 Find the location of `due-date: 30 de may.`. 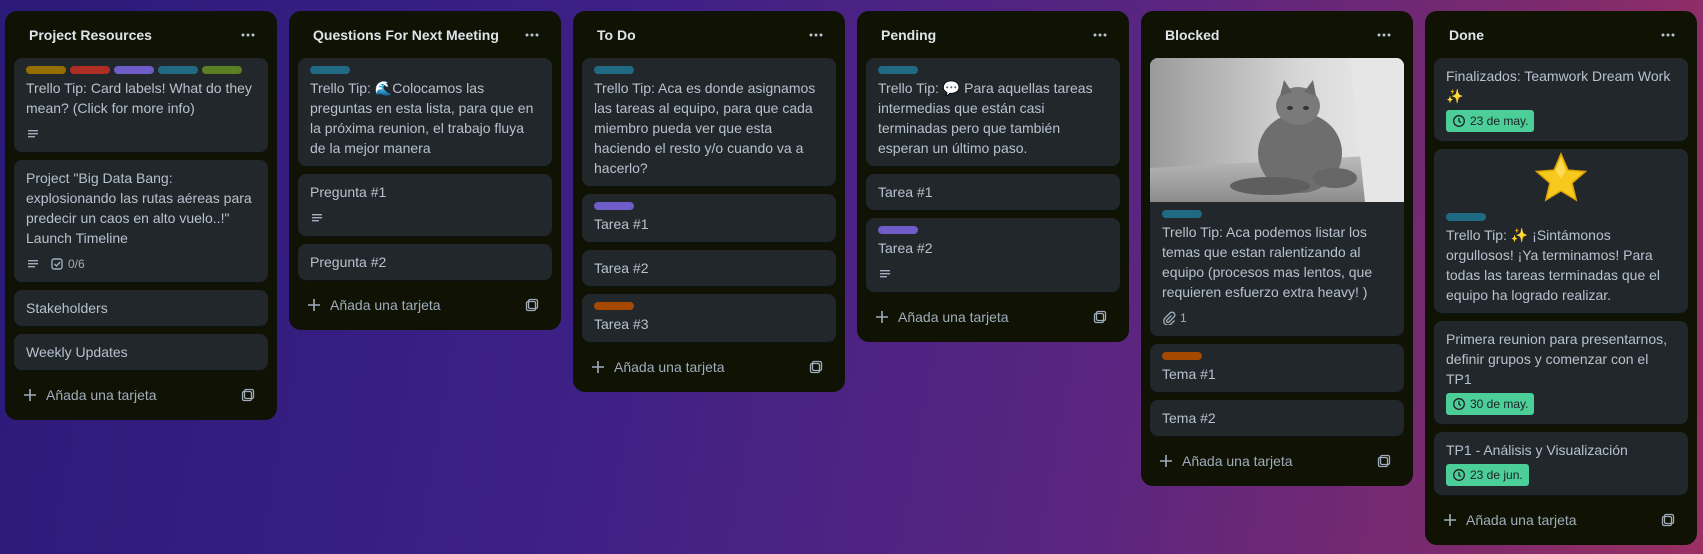

due-date: 30 de may. is located at coordinates (1499, 404).